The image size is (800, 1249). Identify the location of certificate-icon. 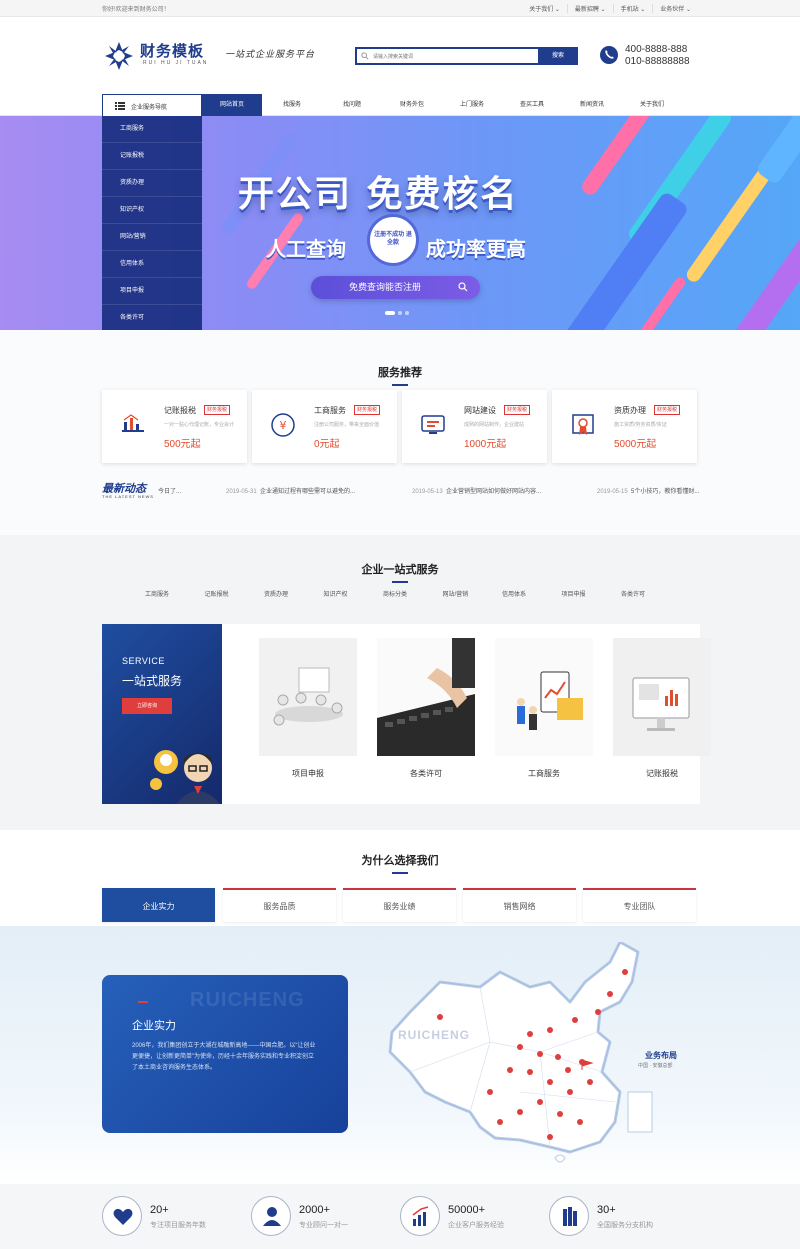
(583, 424).